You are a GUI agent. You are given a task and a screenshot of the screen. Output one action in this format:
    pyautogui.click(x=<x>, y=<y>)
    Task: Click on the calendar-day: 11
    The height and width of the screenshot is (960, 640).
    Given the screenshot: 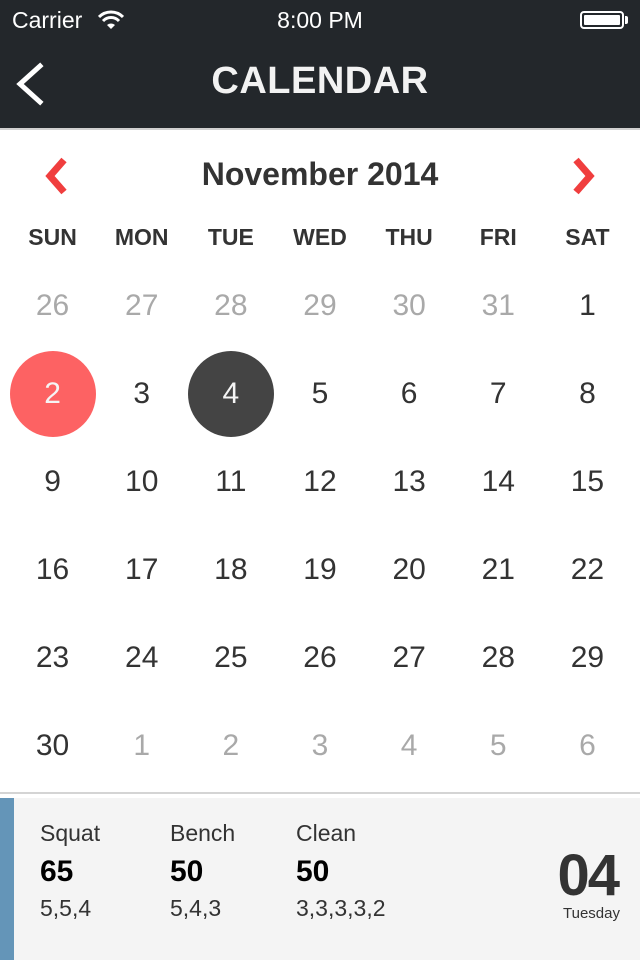 What is the action you would take?
    pyautogui.click(x=230, y=482)
    